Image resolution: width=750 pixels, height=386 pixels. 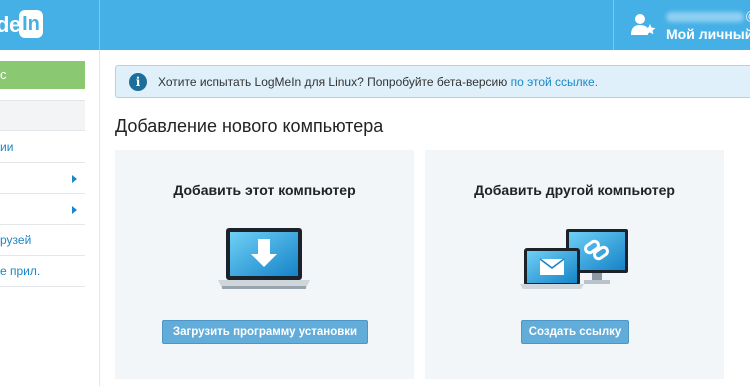 I want to click on top-header: de In @g Мой личный, so click(x=375, y=25).